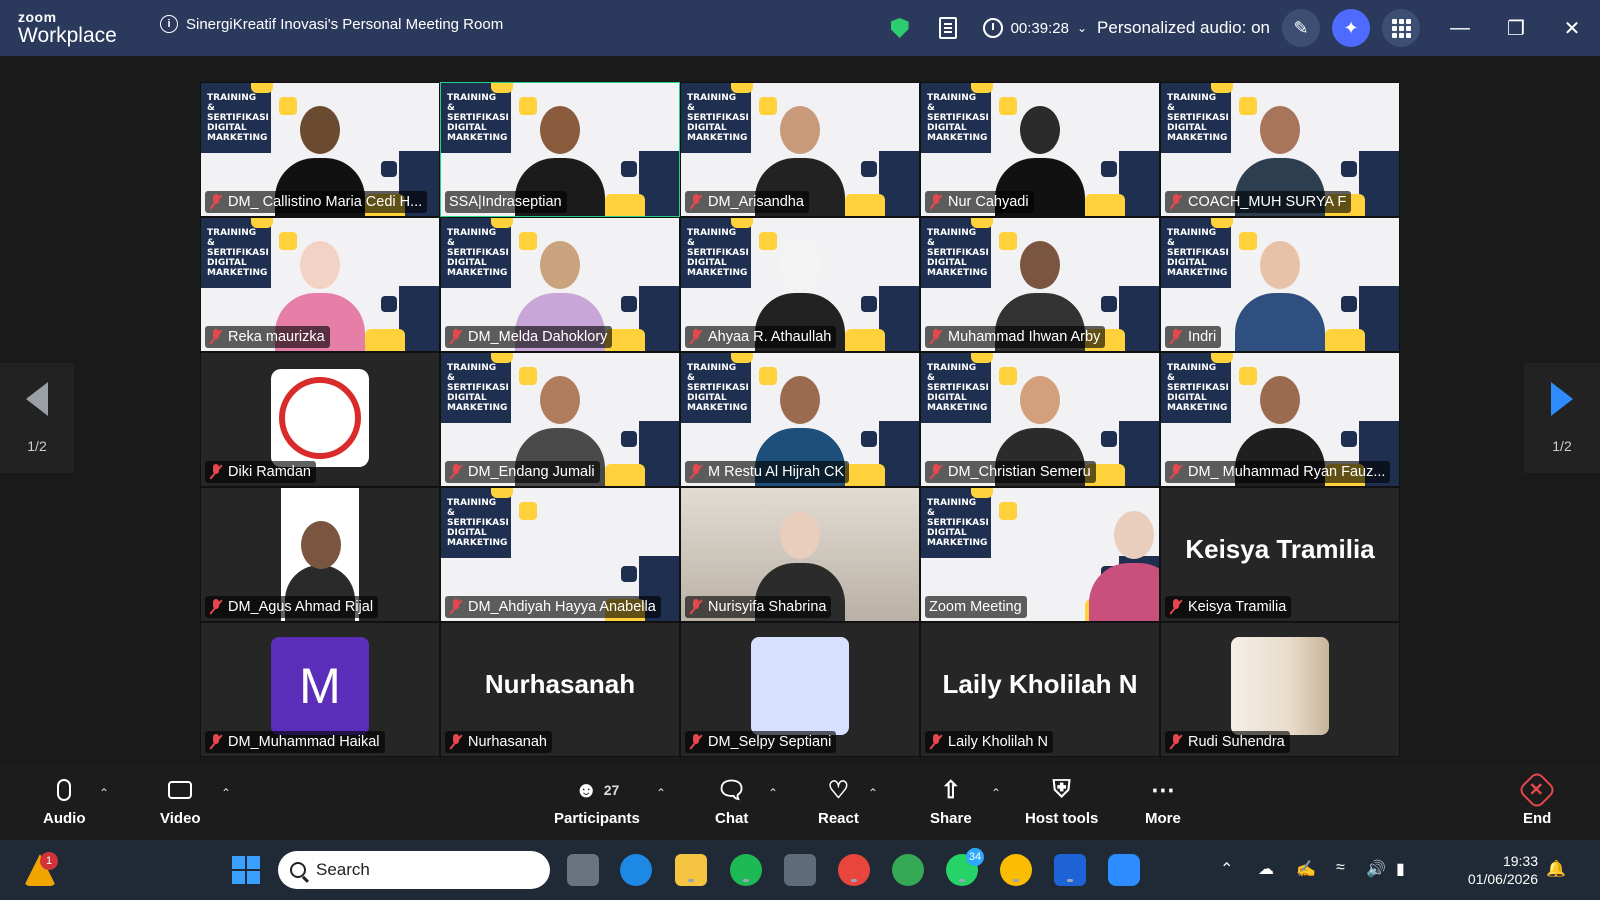 This screenshot has height=900, width=1600. I want to click on more-button: ⋯ More, so click(1163, 802).